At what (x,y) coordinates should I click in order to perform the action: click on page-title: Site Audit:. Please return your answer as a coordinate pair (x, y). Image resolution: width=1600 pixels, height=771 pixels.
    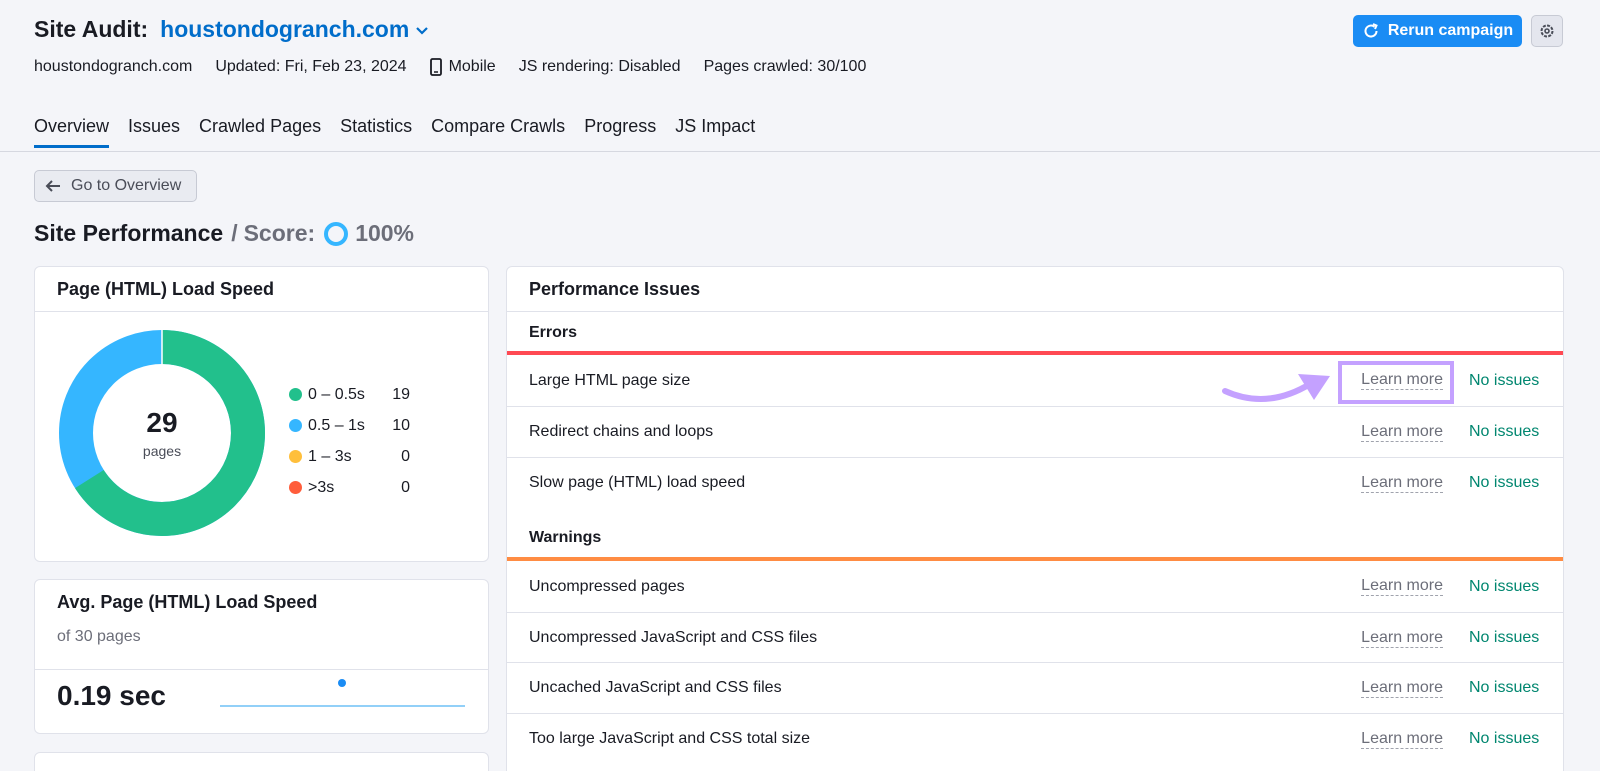
    Looking at the image, I should click on (91, 29).